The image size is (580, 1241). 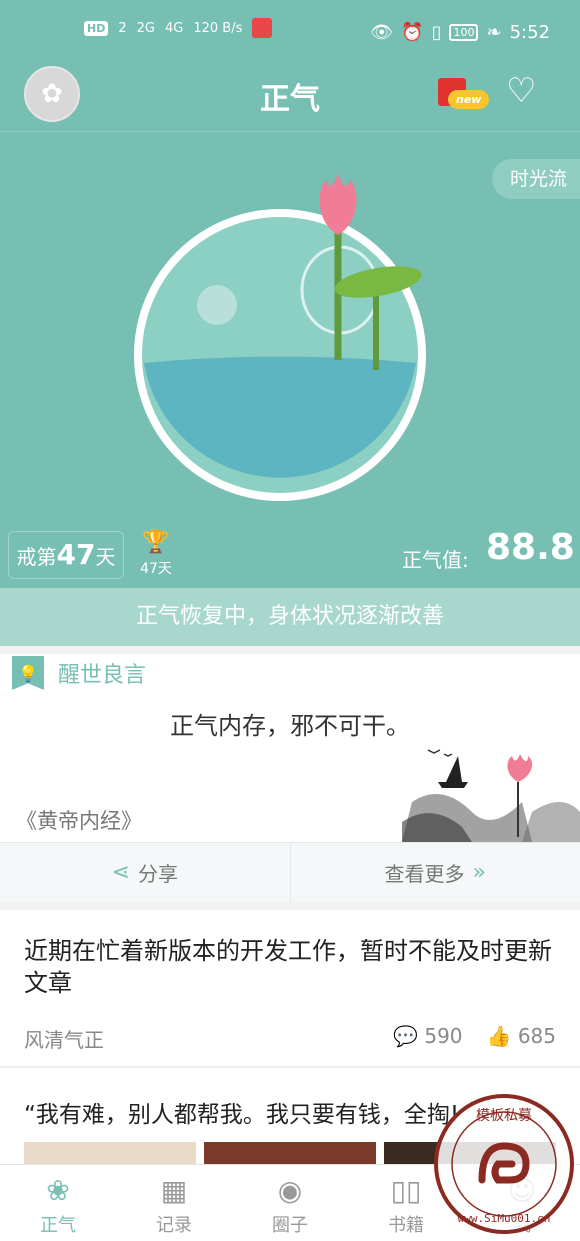 What do you see at coordinates (217, 305) in the screenshot?
I see `bubble` at bounding box center [217, 305].